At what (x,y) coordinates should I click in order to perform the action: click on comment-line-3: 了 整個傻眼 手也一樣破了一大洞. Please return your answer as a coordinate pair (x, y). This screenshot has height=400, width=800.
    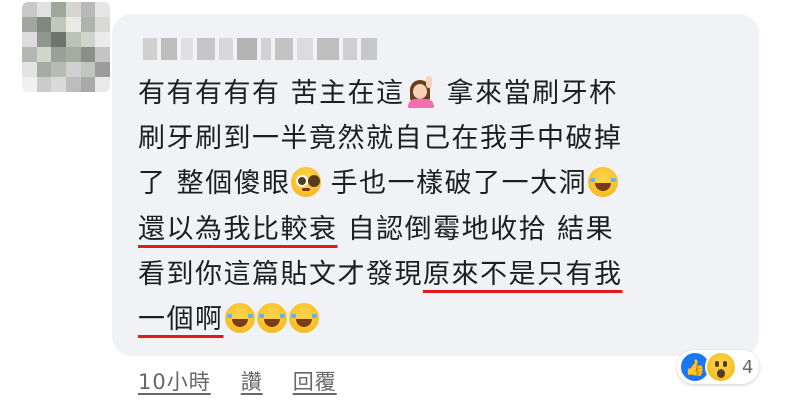
    Looking at the image, I should click on (378, 184).